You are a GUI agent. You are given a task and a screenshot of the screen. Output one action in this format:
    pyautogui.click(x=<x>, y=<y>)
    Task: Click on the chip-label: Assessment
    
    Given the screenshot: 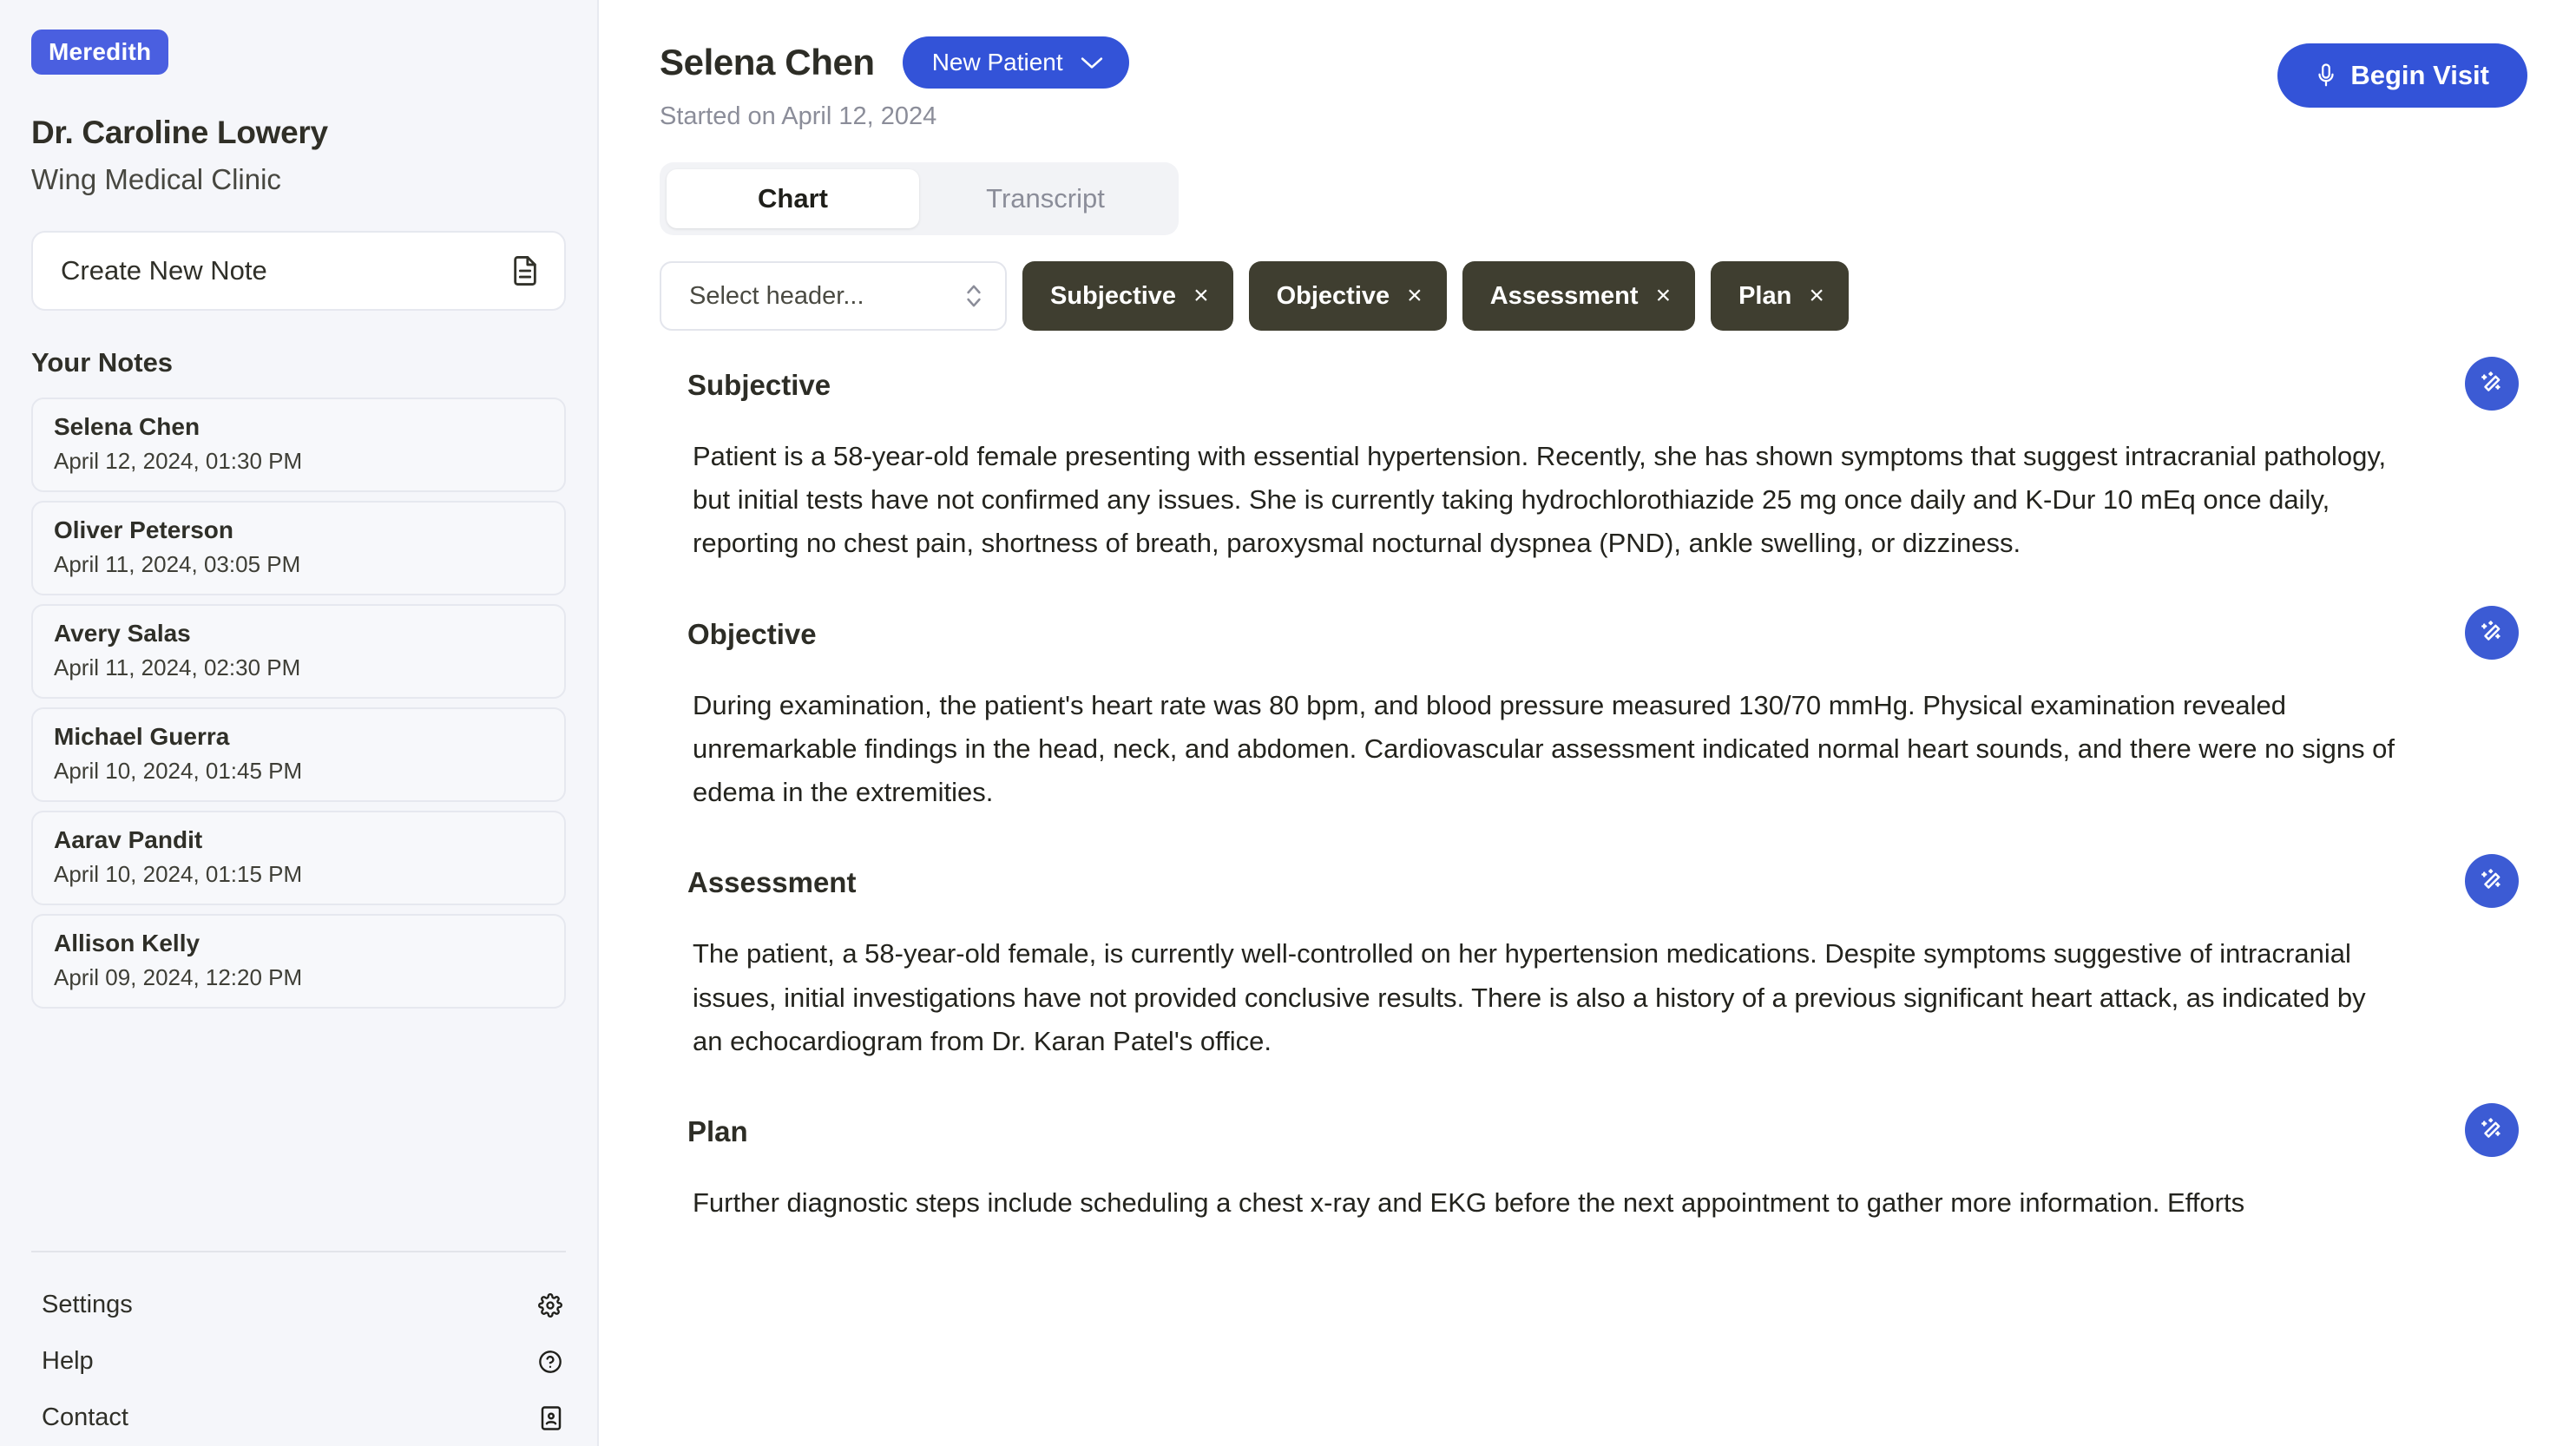 What is the action you would take?
    pyautogui.click(x=1564, y=295)
    